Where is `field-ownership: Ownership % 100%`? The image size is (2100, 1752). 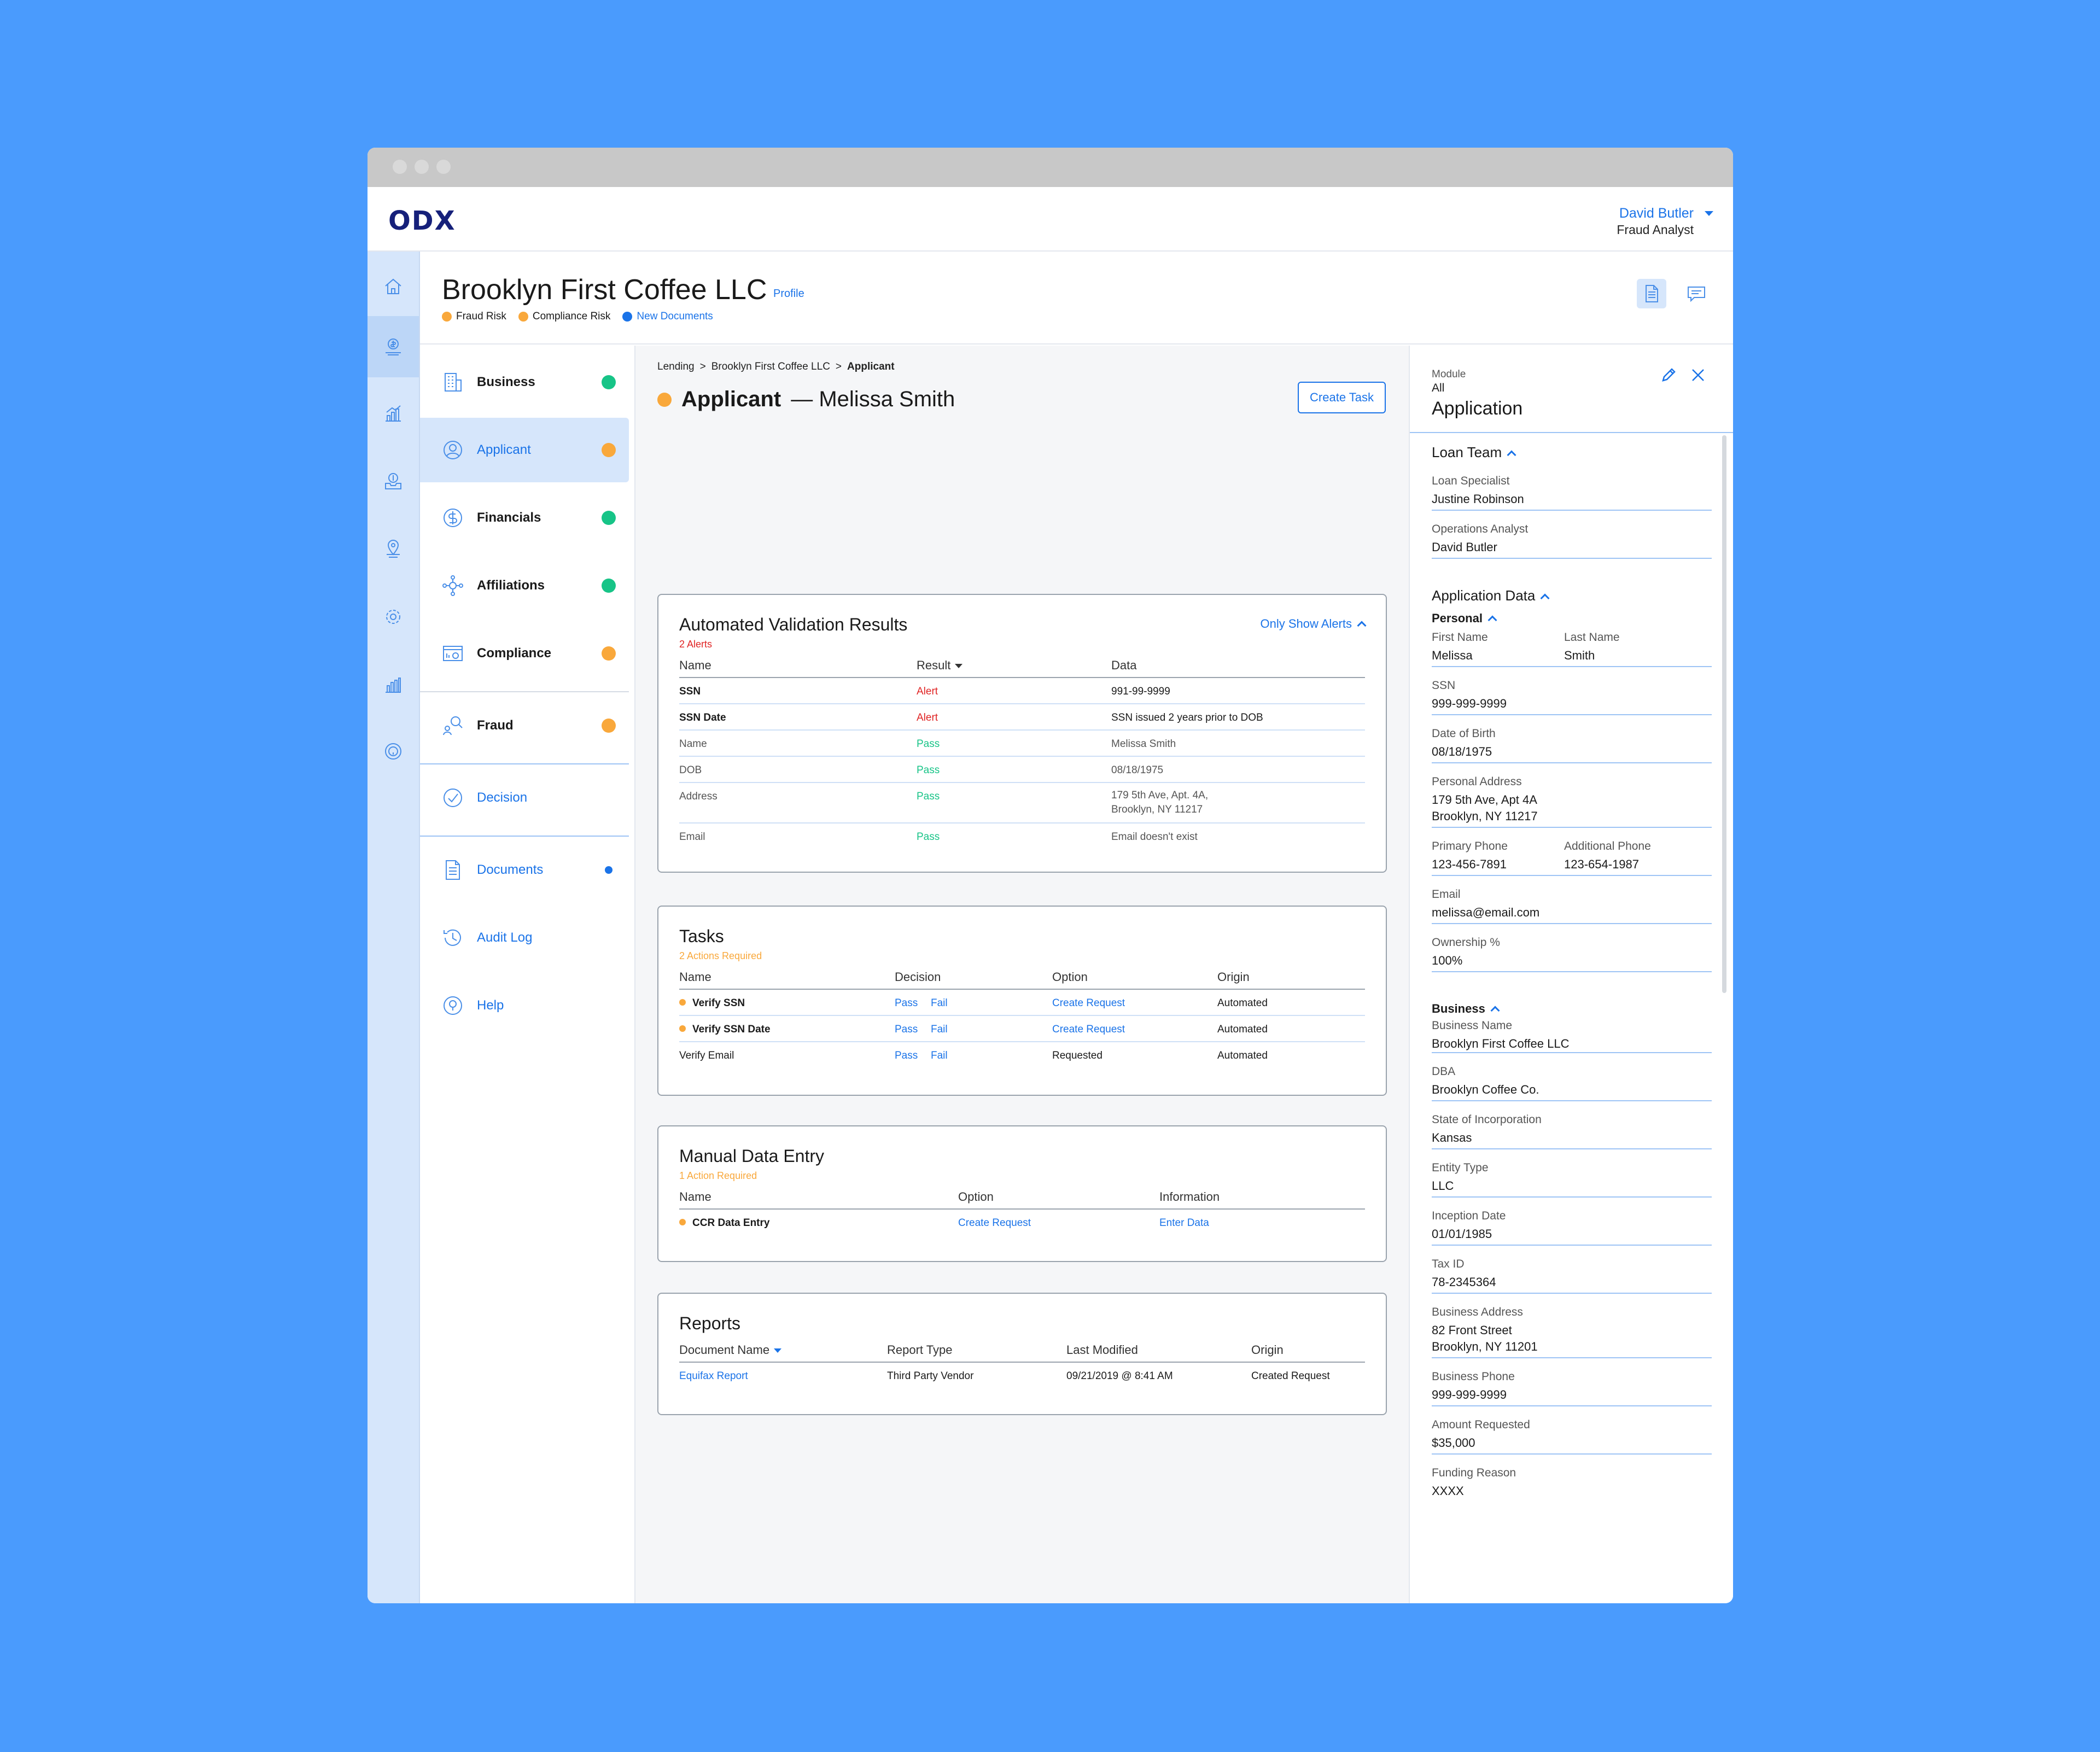 field-ownership: Ownership % 100% is located at coordinates (1572, 954).